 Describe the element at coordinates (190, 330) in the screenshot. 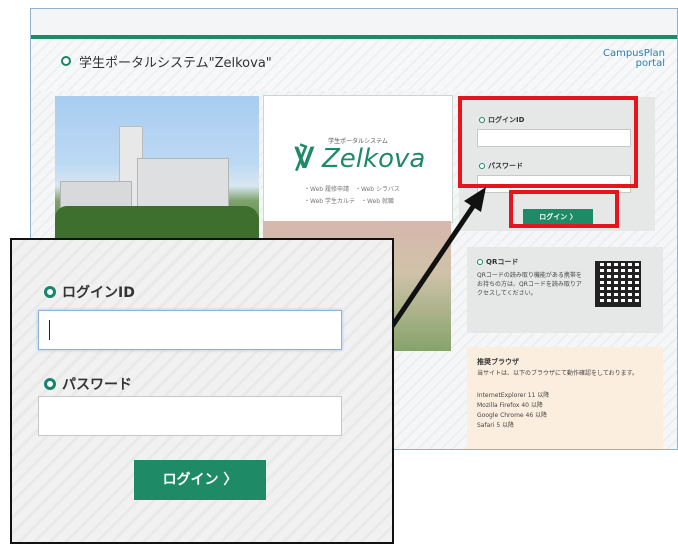

I see `login-id-input` at that location.